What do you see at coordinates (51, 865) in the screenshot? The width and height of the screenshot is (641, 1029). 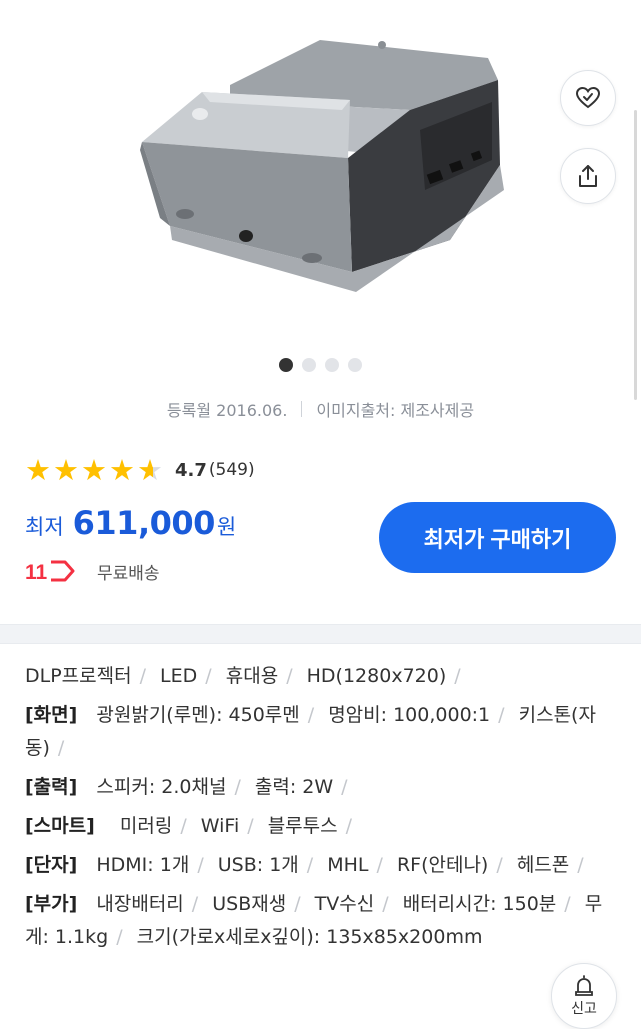 I see `spec-label: [단자]` at bounding box center [51, 865].